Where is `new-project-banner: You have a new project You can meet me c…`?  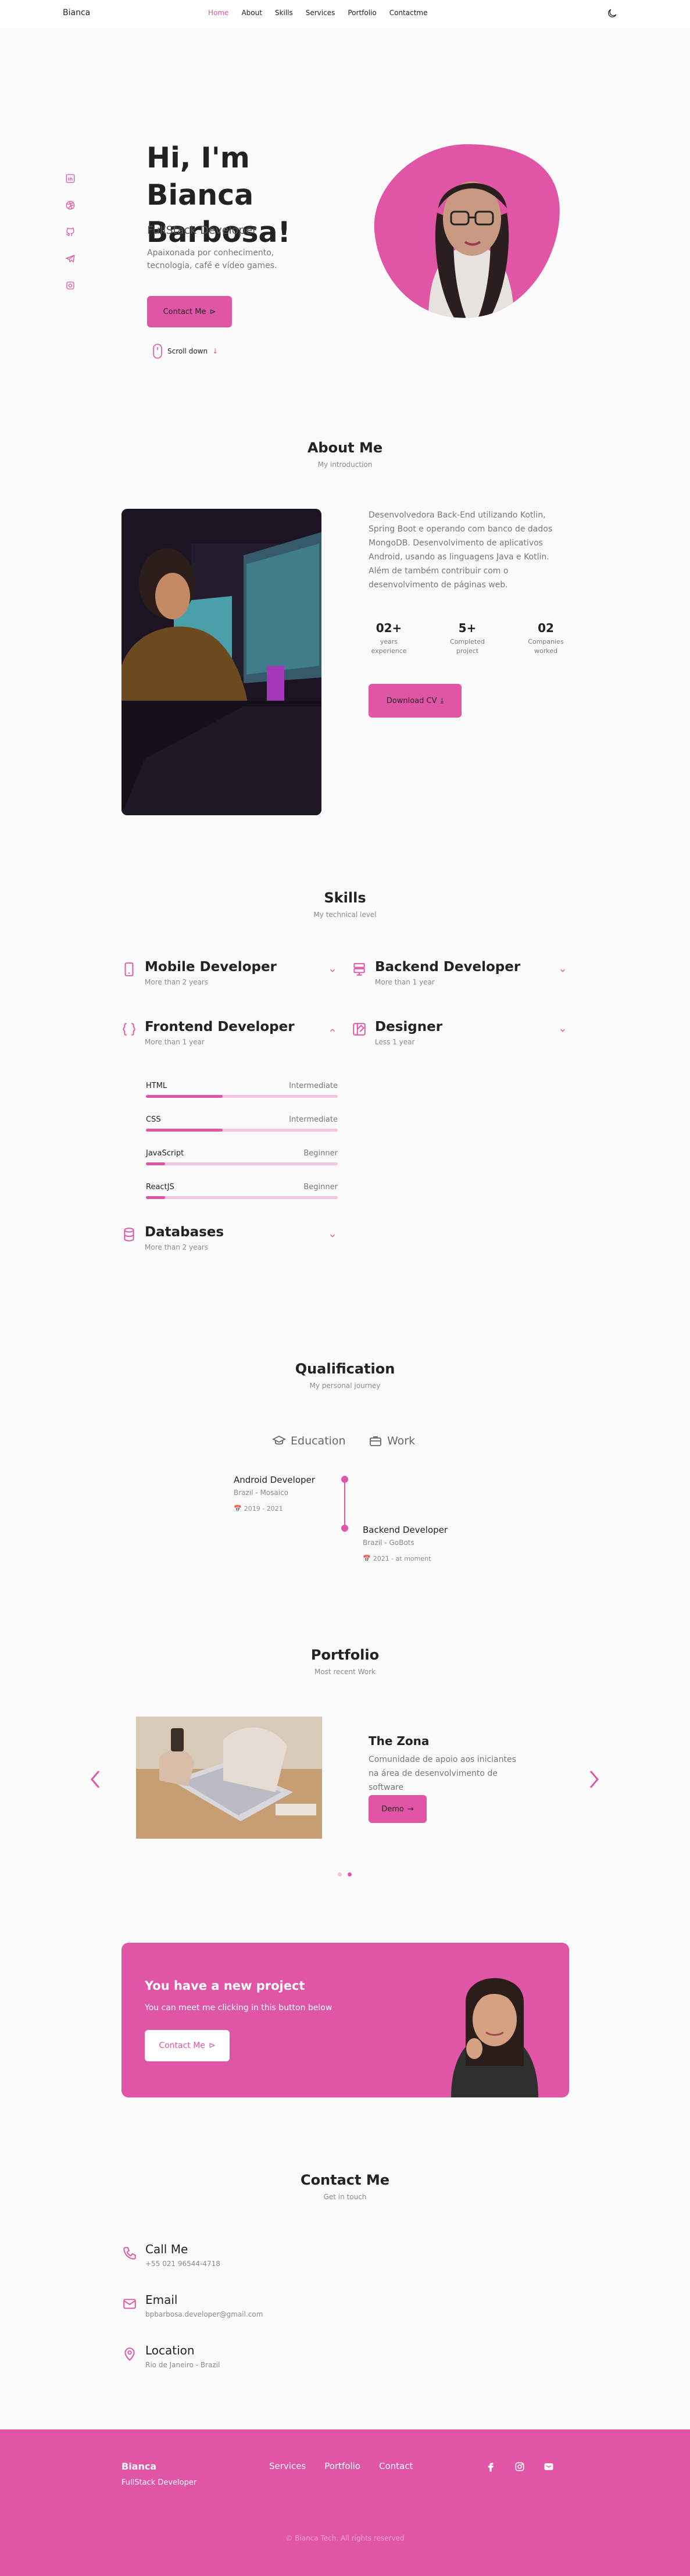 new-project-banner: You have a new project You can meet me c… is located at coordinates (345, 2020).